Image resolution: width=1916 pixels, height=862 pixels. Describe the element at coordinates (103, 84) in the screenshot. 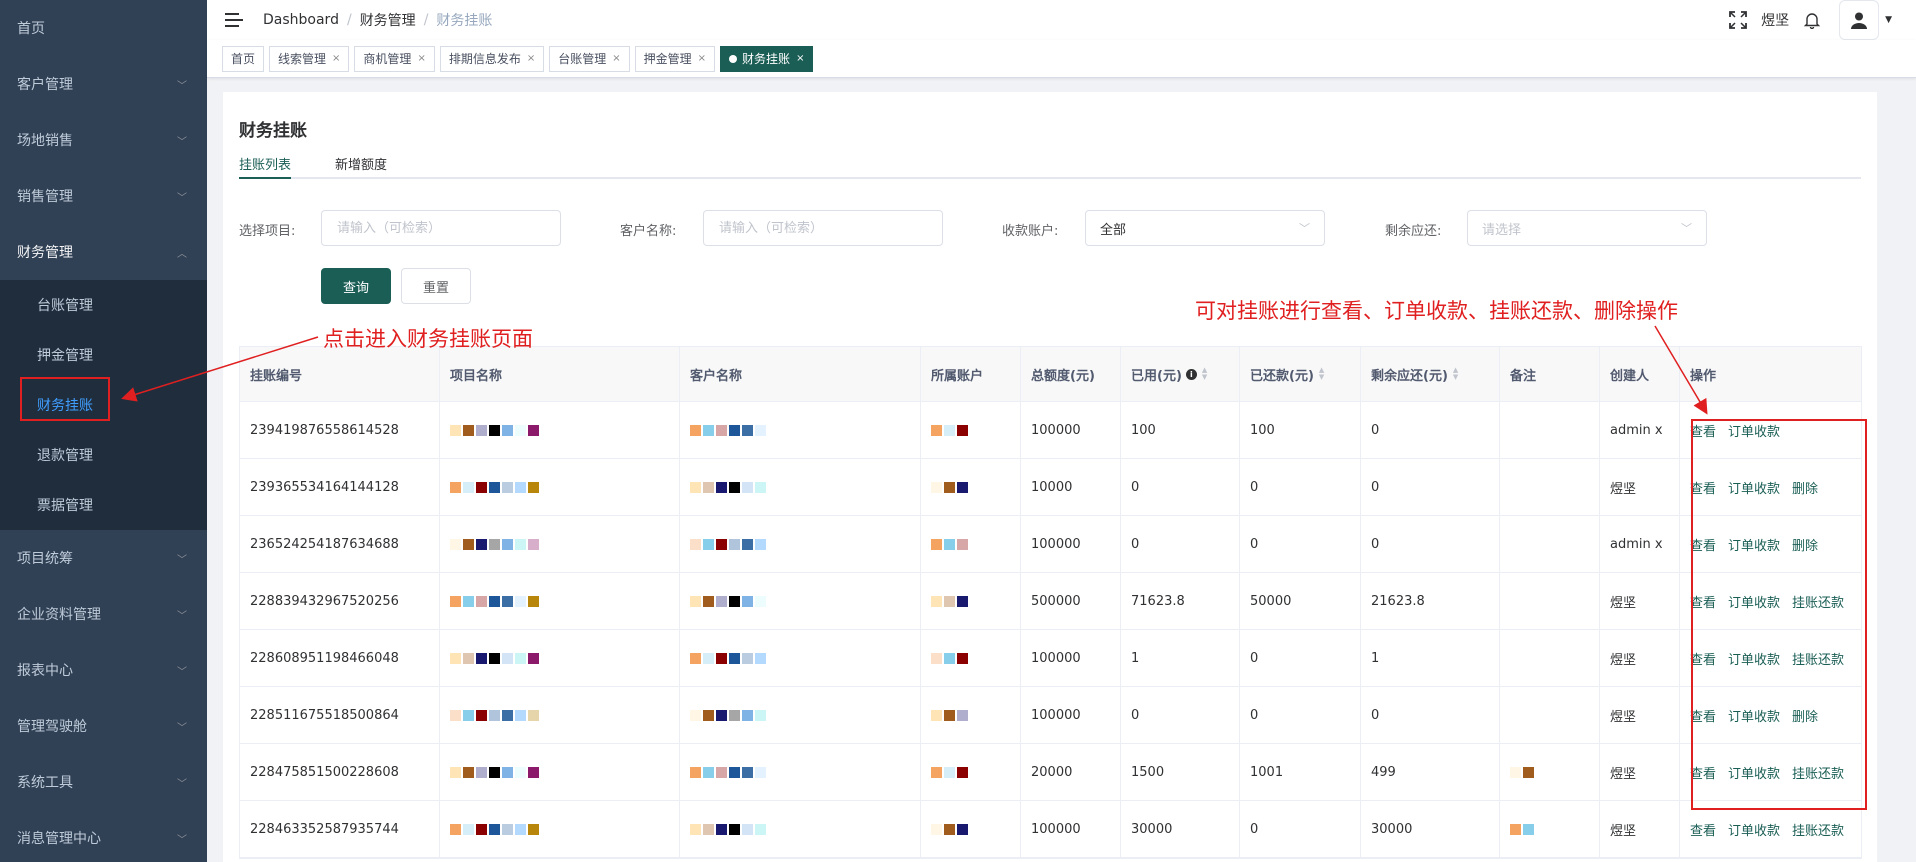

I see `sidebar-item-top-1: 客户管理 ﹀` at that location.